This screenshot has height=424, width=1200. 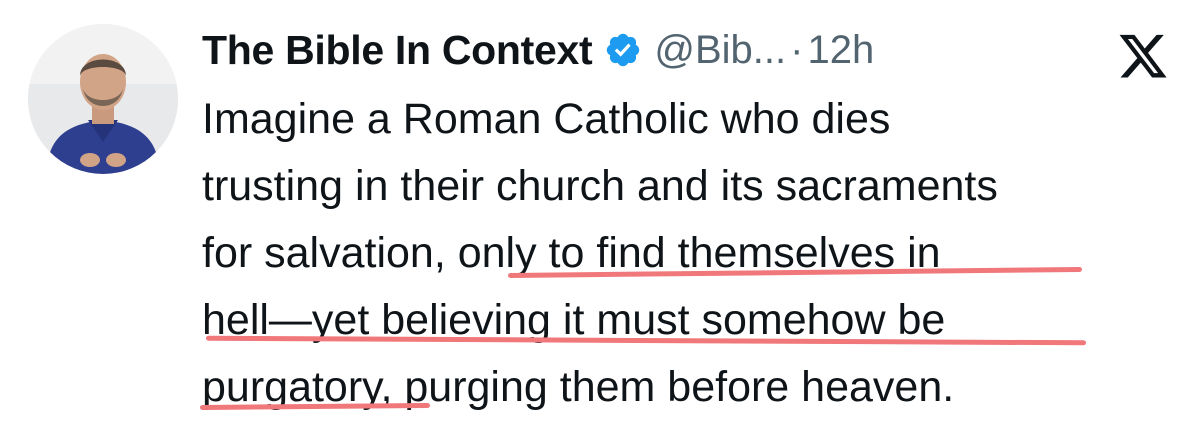 What do you see at coordinates (578, 387) in the screenshot?
I see `tweet-text-line-5: purgatory, purging them before heaven.` at bounding box center [578, 387].